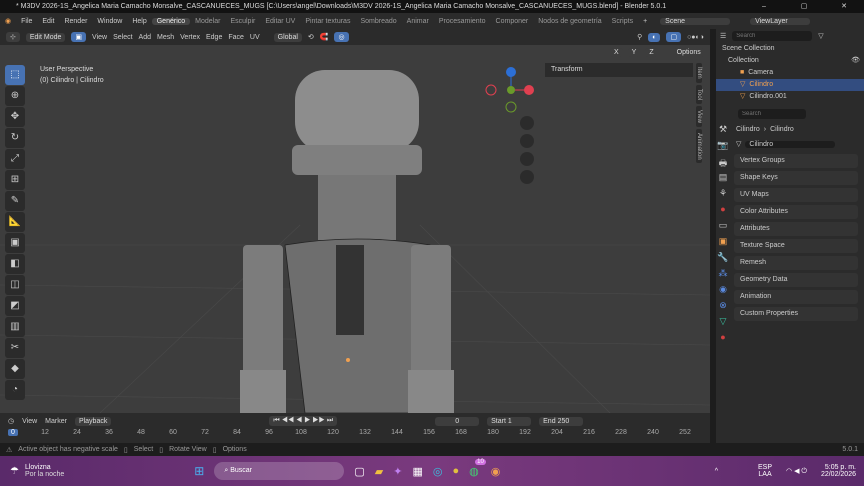 This screenshot has height=486, width=864. I want to click on move-tool: ✥, so click(15, 117).